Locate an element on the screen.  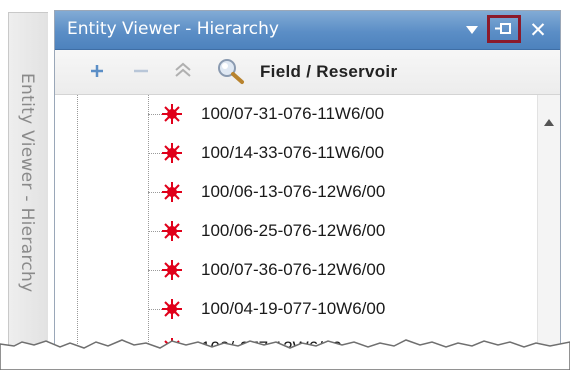
close-icon: ✕ is located at coordinates (538, 30).